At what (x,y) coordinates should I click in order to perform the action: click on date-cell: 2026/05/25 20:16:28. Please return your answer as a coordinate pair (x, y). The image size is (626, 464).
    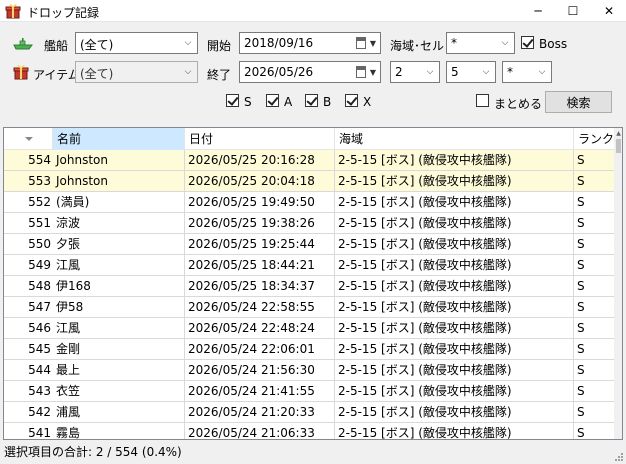
    Looking at the image, I should click on (260, 160).